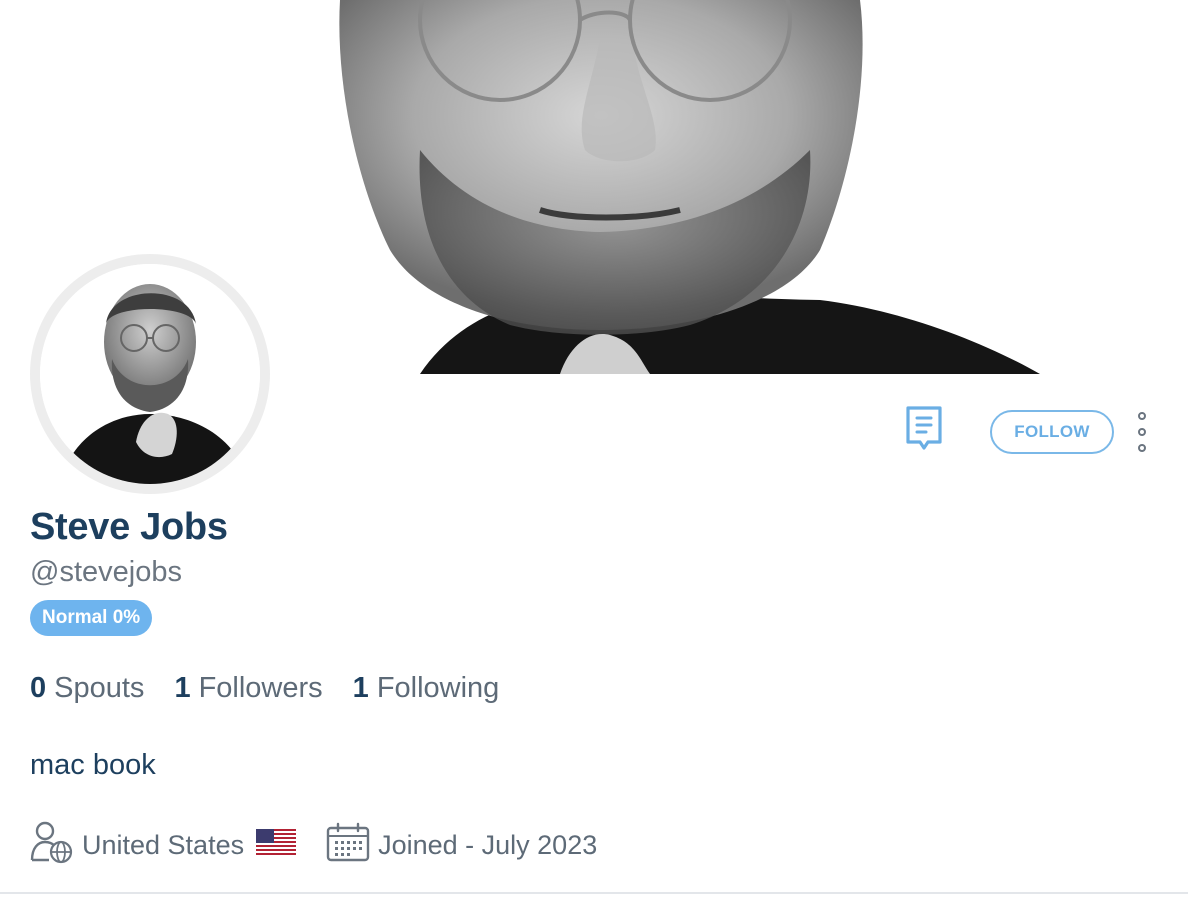 This screenshot has width=1188, height=908. I want to click on joined-date: Joined - July 2023, so click(488, 845).